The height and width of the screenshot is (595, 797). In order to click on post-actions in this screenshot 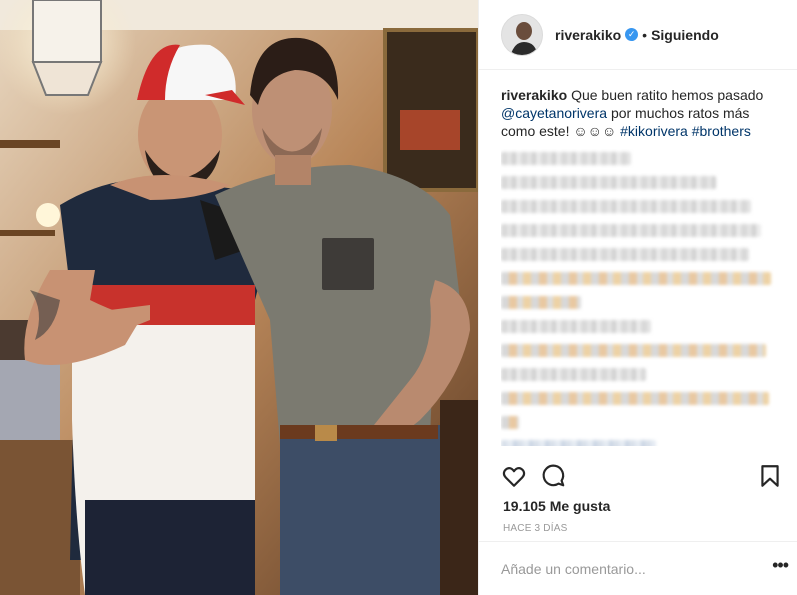, I will do `click(642, 476)`.